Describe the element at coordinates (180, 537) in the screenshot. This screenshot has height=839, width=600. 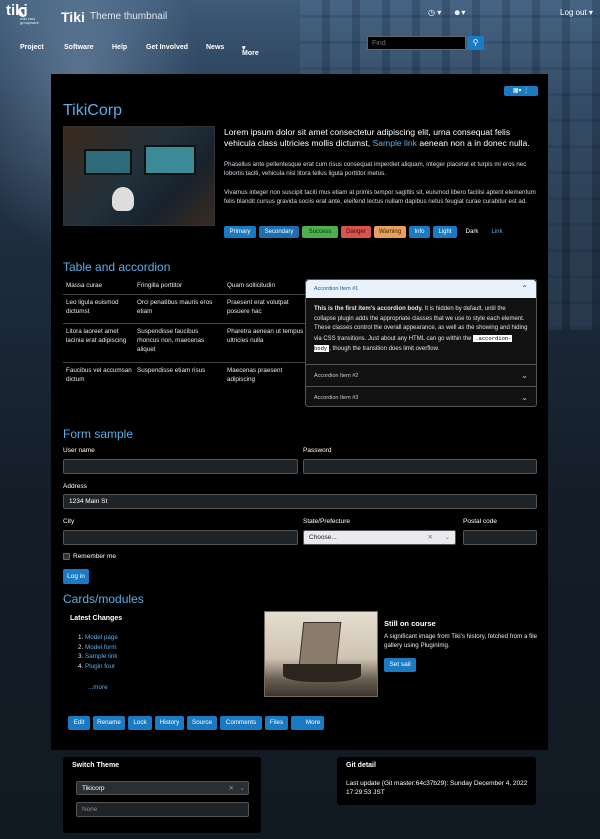
I see `city-field` at that location.